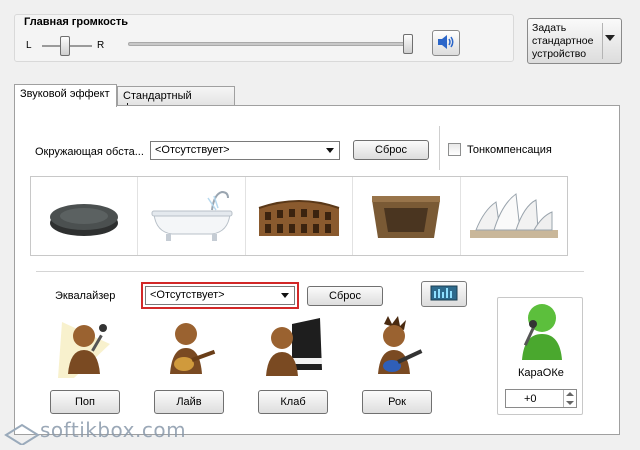 This screenshot has width=640, height=450. I want to click on colosseum-icon, so click(299, 218).